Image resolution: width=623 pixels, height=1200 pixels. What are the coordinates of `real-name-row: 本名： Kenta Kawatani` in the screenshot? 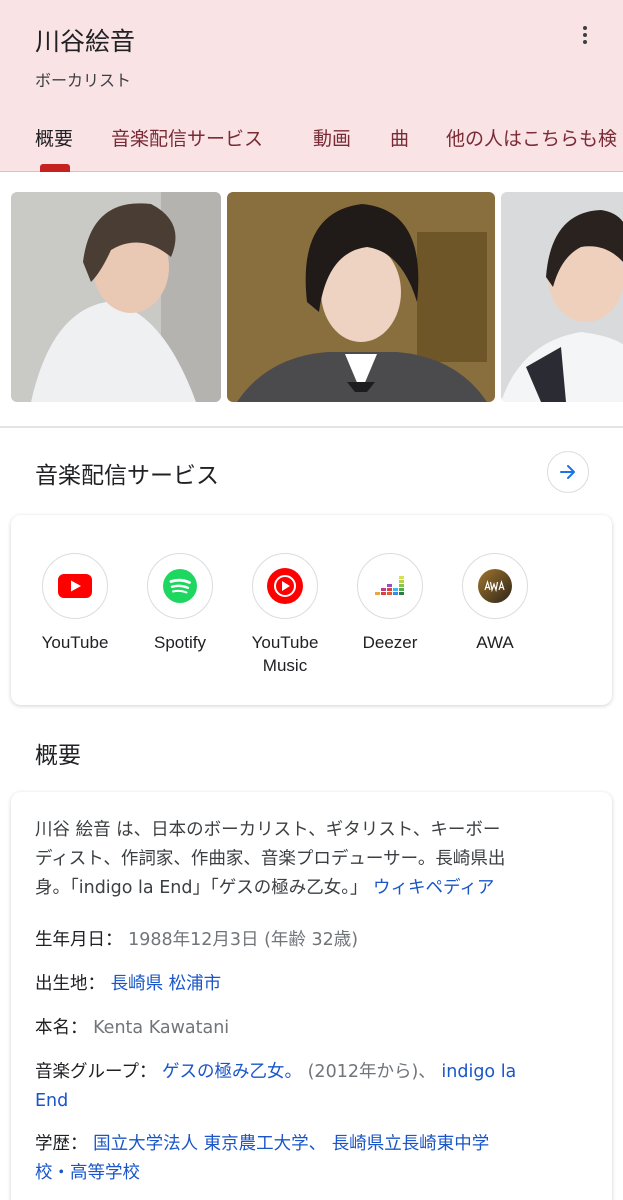 It's located at (312, 1028).